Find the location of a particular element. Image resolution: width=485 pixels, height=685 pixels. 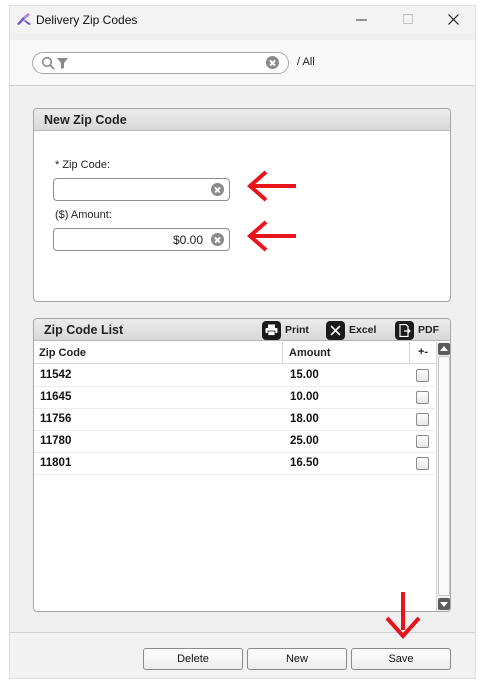

title-bar: Delivery Zip Codes is located at coordinates (242, 19).